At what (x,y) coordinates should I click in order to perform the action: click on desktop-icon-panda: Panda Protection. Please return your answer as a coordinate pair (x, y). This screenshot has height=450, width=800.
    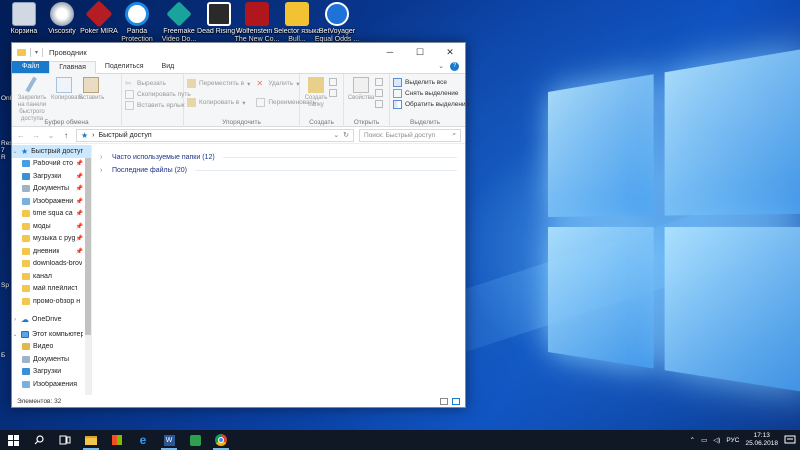
    Looking at the image, I should click on (137, 23).